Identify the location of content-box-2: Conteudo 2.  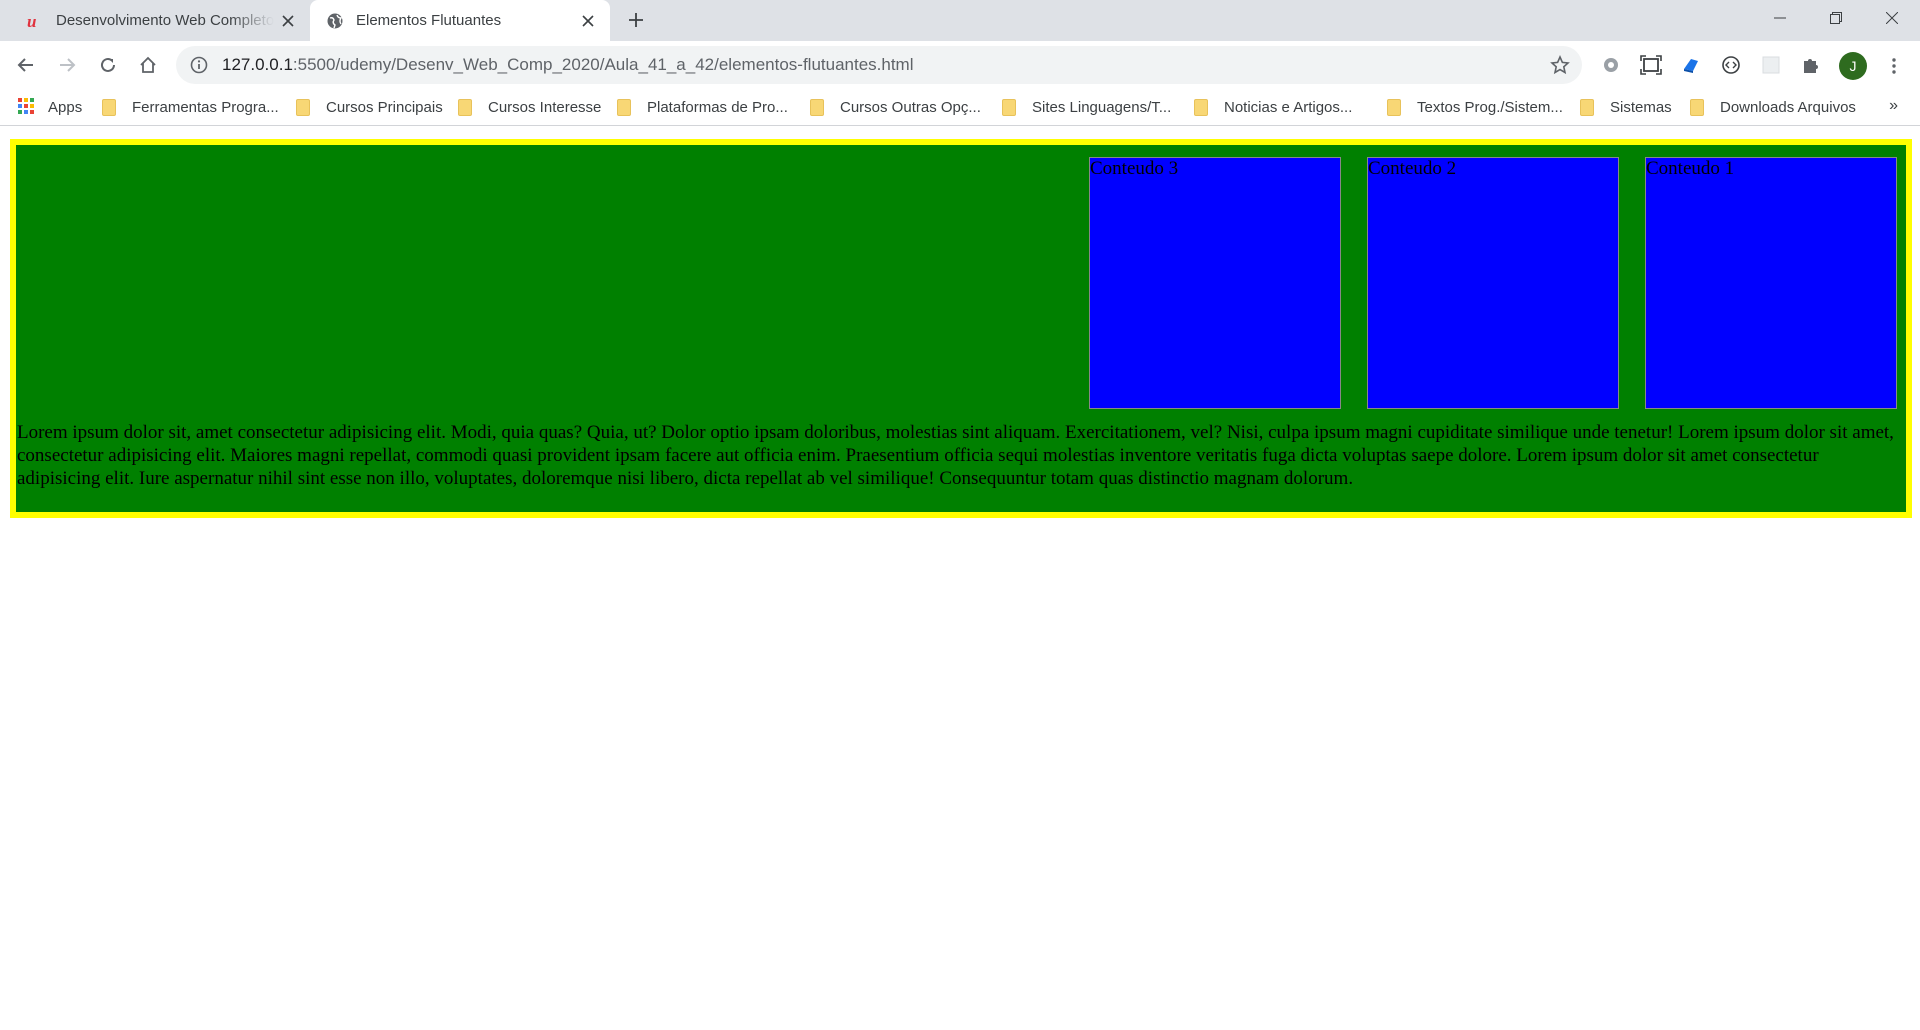
(1493, 283).